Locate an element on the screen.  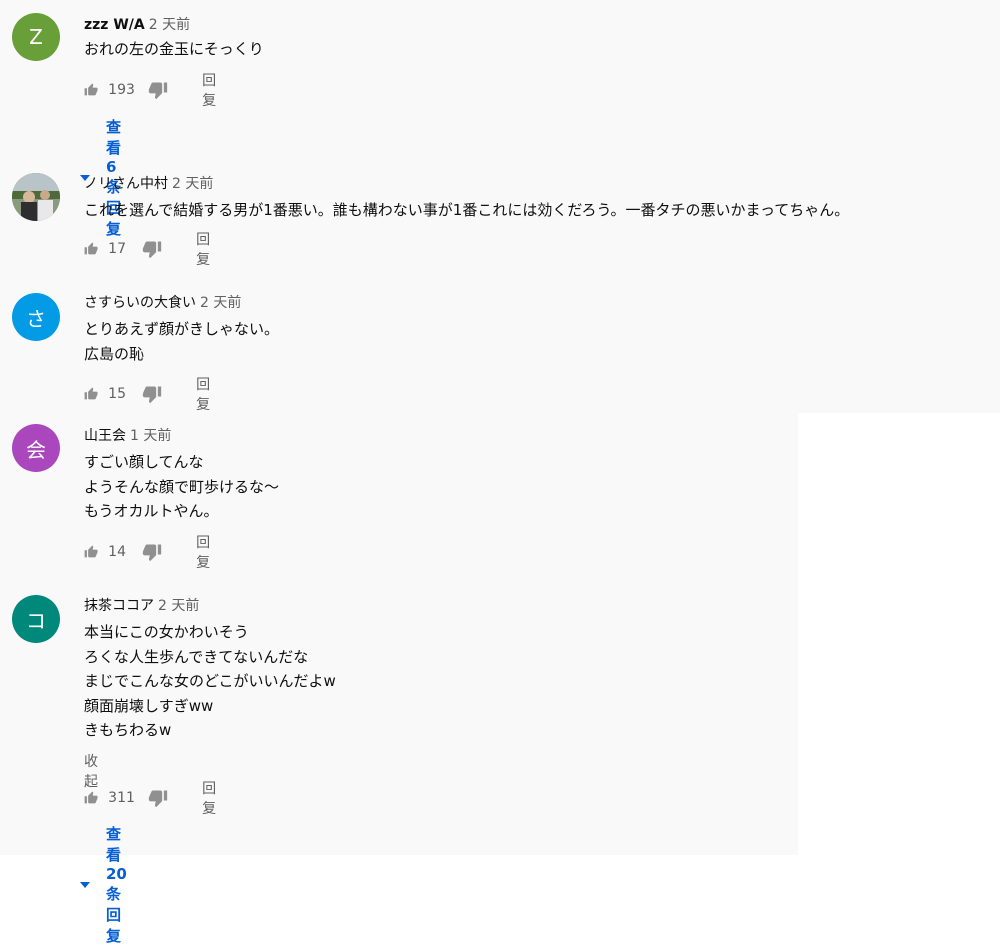
comment-line: おれの左の金玉にそっくり is located at coordinates (174, 49).